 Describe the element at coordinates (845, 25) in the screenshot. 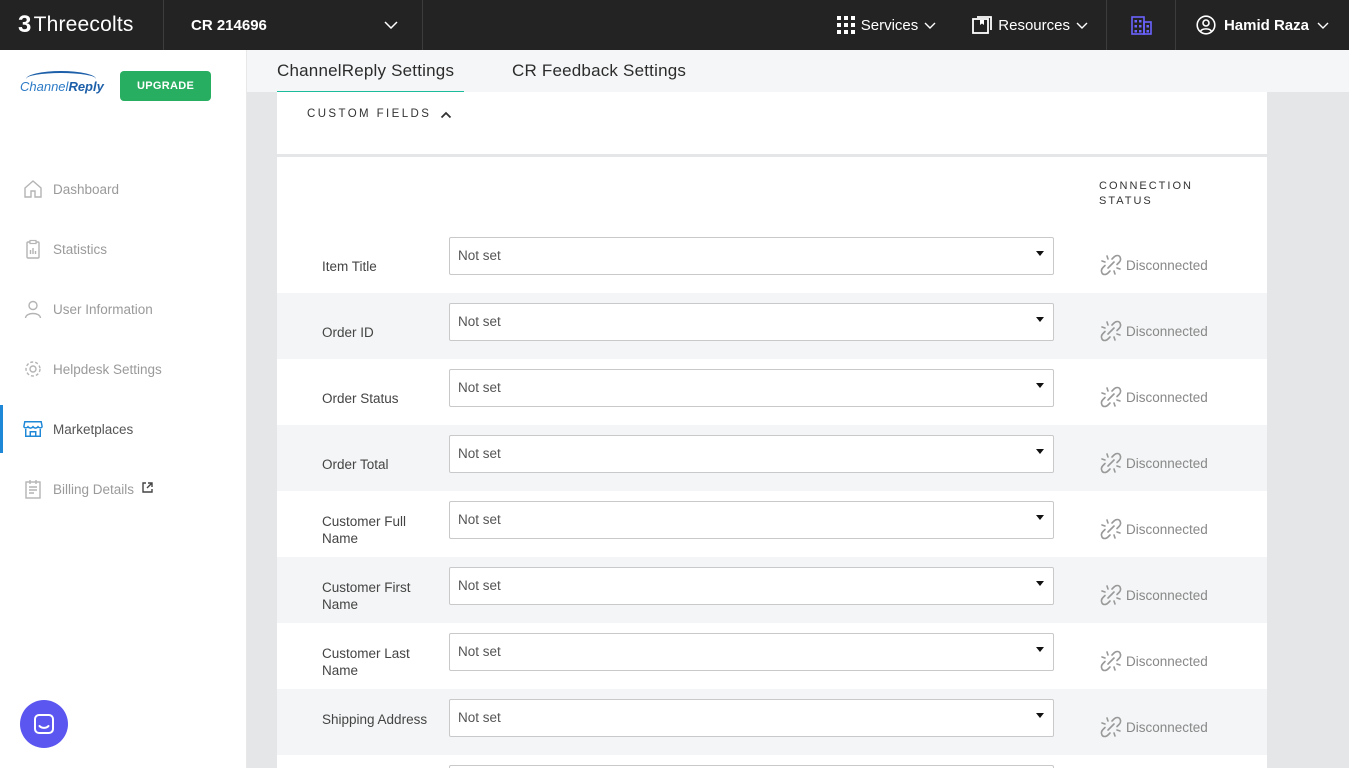

I see `grid-icon` at that location.